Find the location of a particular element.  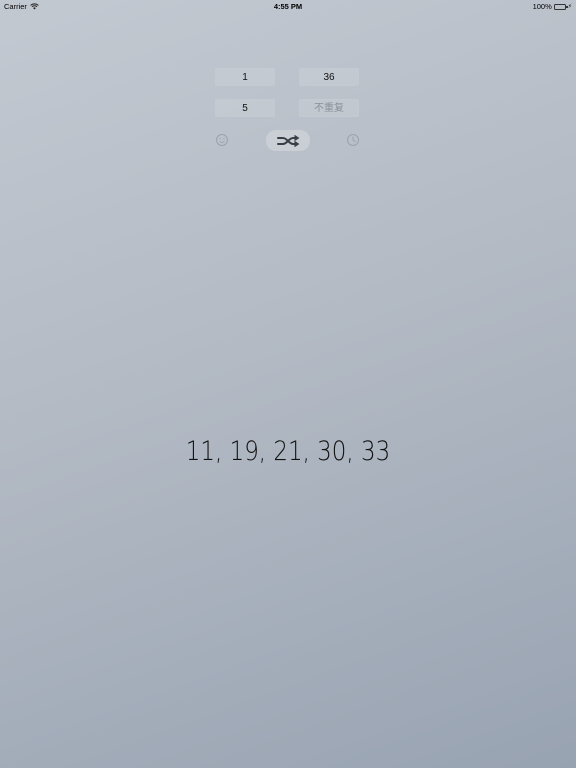

max-number-field is located at coordinates (329, 77).